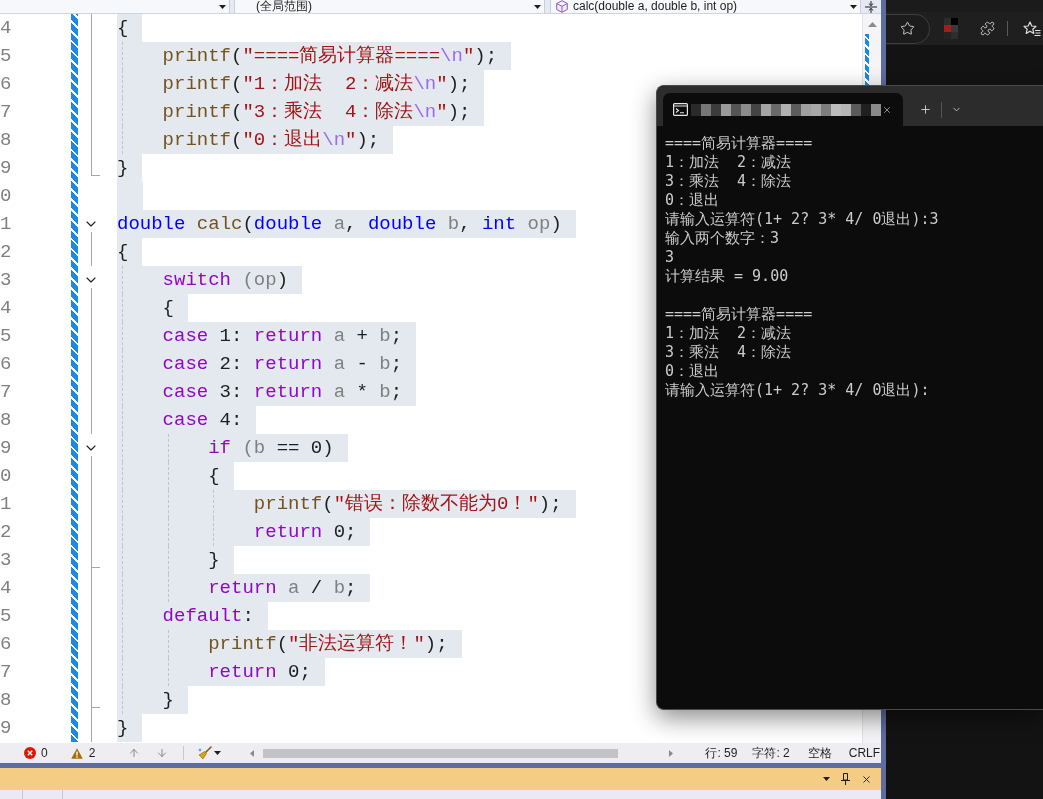  I want to click on warning-icon, so click(76, 753).